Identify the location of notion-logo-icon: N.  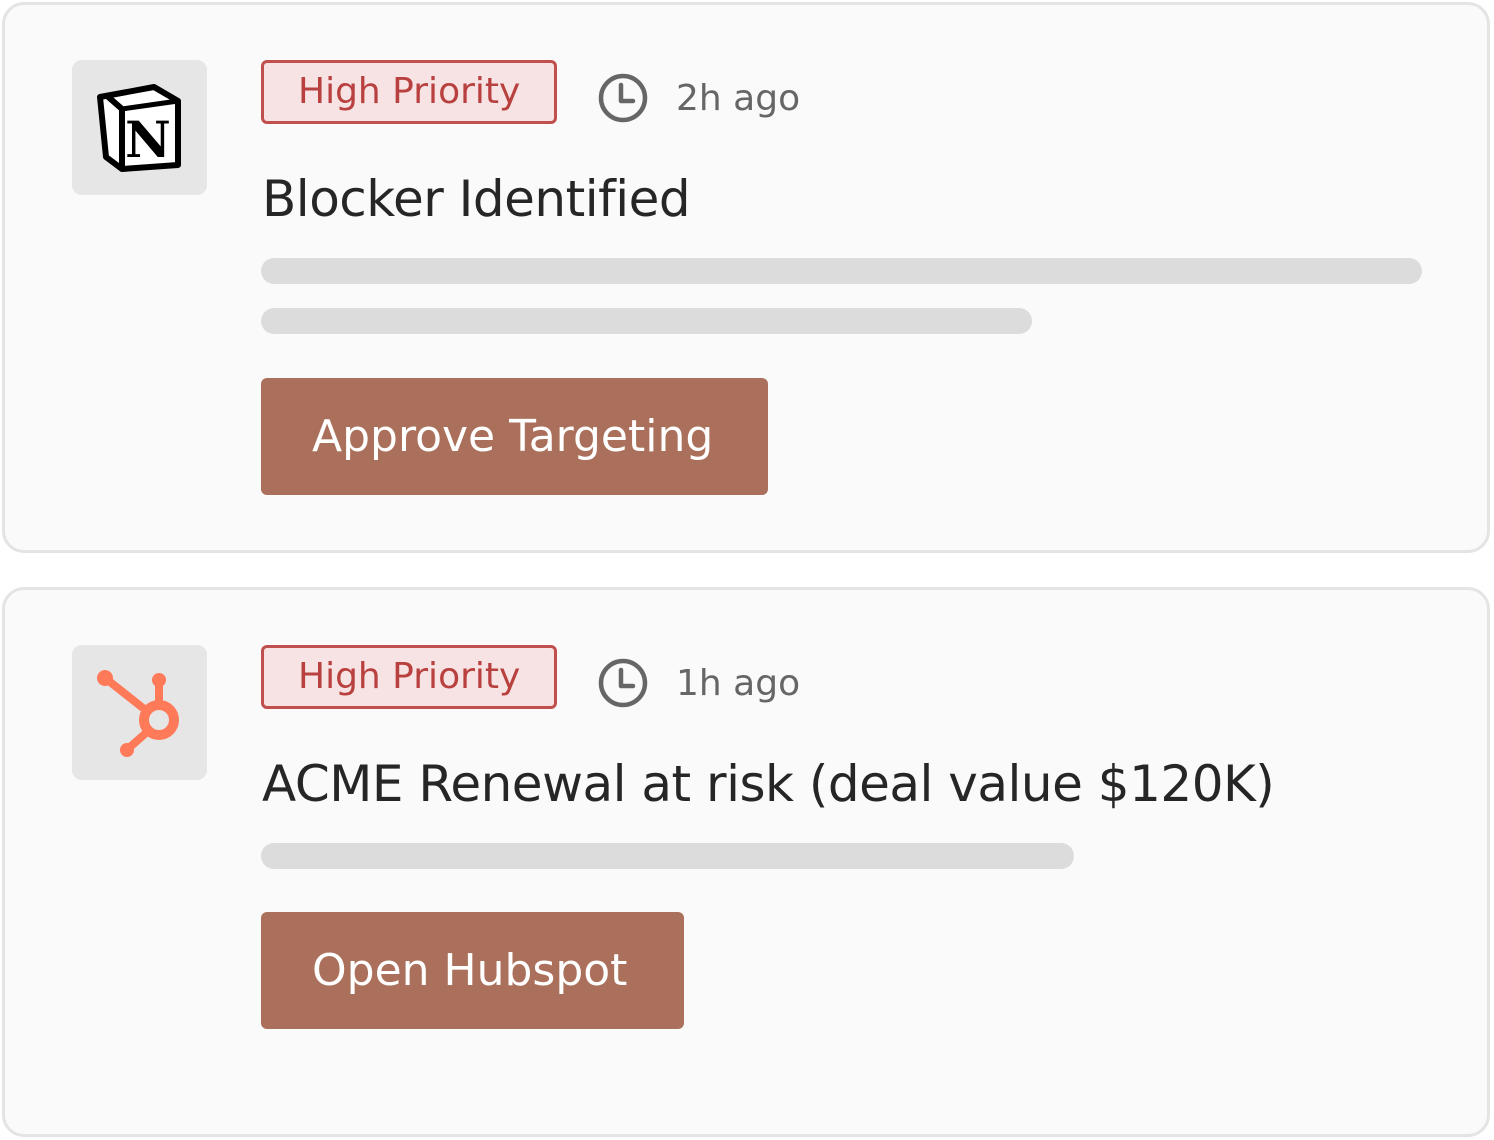
(139, 127).